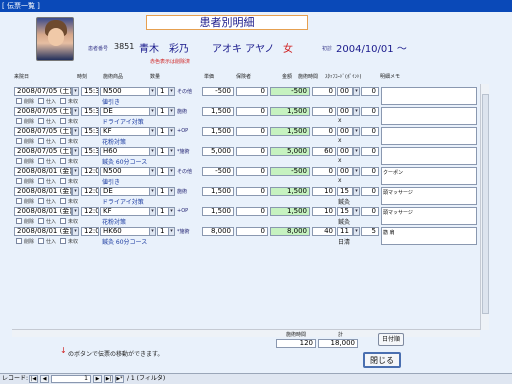 This screenshot has width=512, height=384. Describe the element at coordinates (324, 231) in the screenshot. I see `duration-field: 40` at that location.